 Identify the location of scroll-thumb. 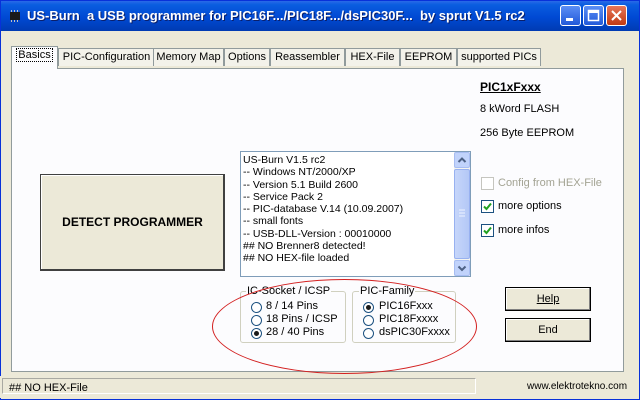
(462, 214).